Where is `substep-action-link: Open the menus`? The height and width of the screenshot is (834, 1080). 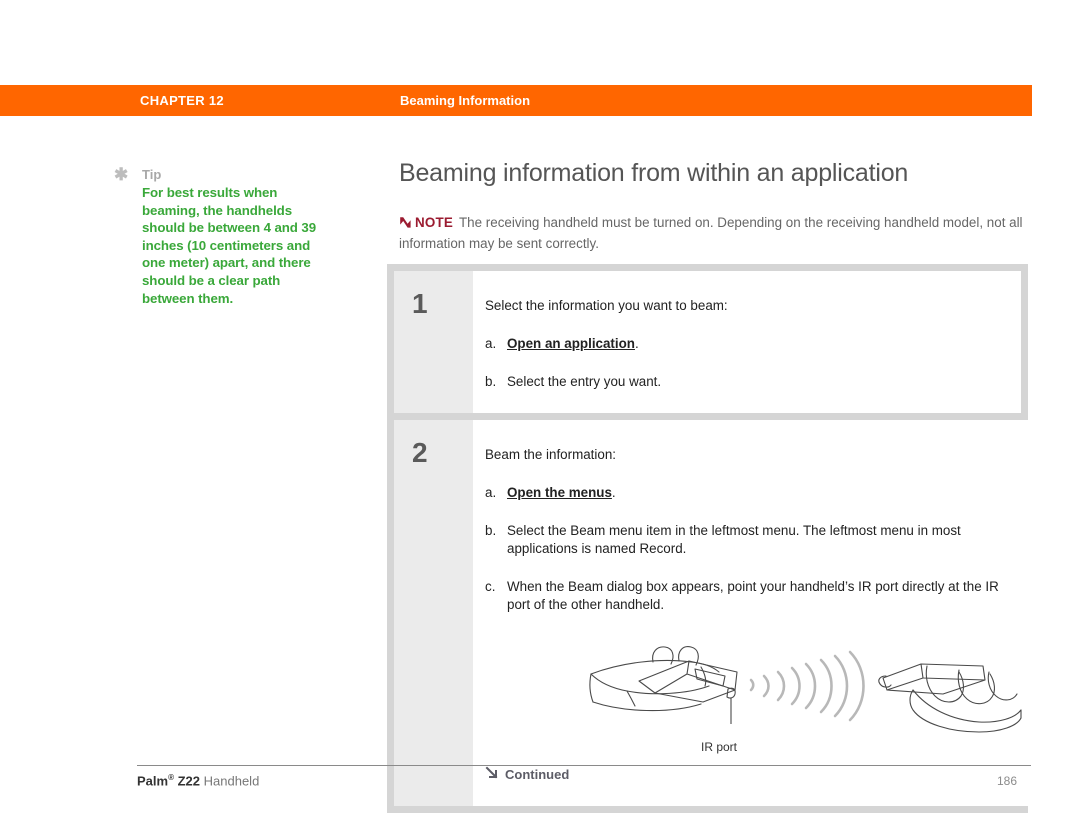
substep-action-link: Open the menus is located at coordinates (559, 492).